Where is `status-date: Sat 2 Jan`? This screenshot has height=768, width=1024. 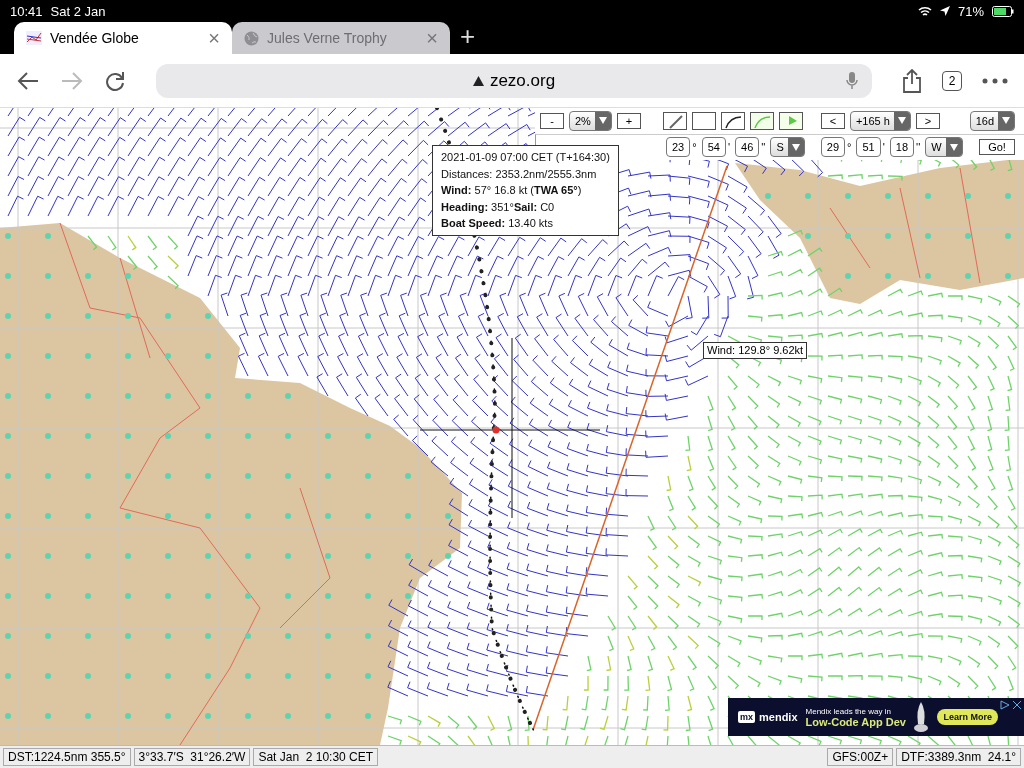 status-date: Sat 2 Jan is located at coordinates (78, 11).